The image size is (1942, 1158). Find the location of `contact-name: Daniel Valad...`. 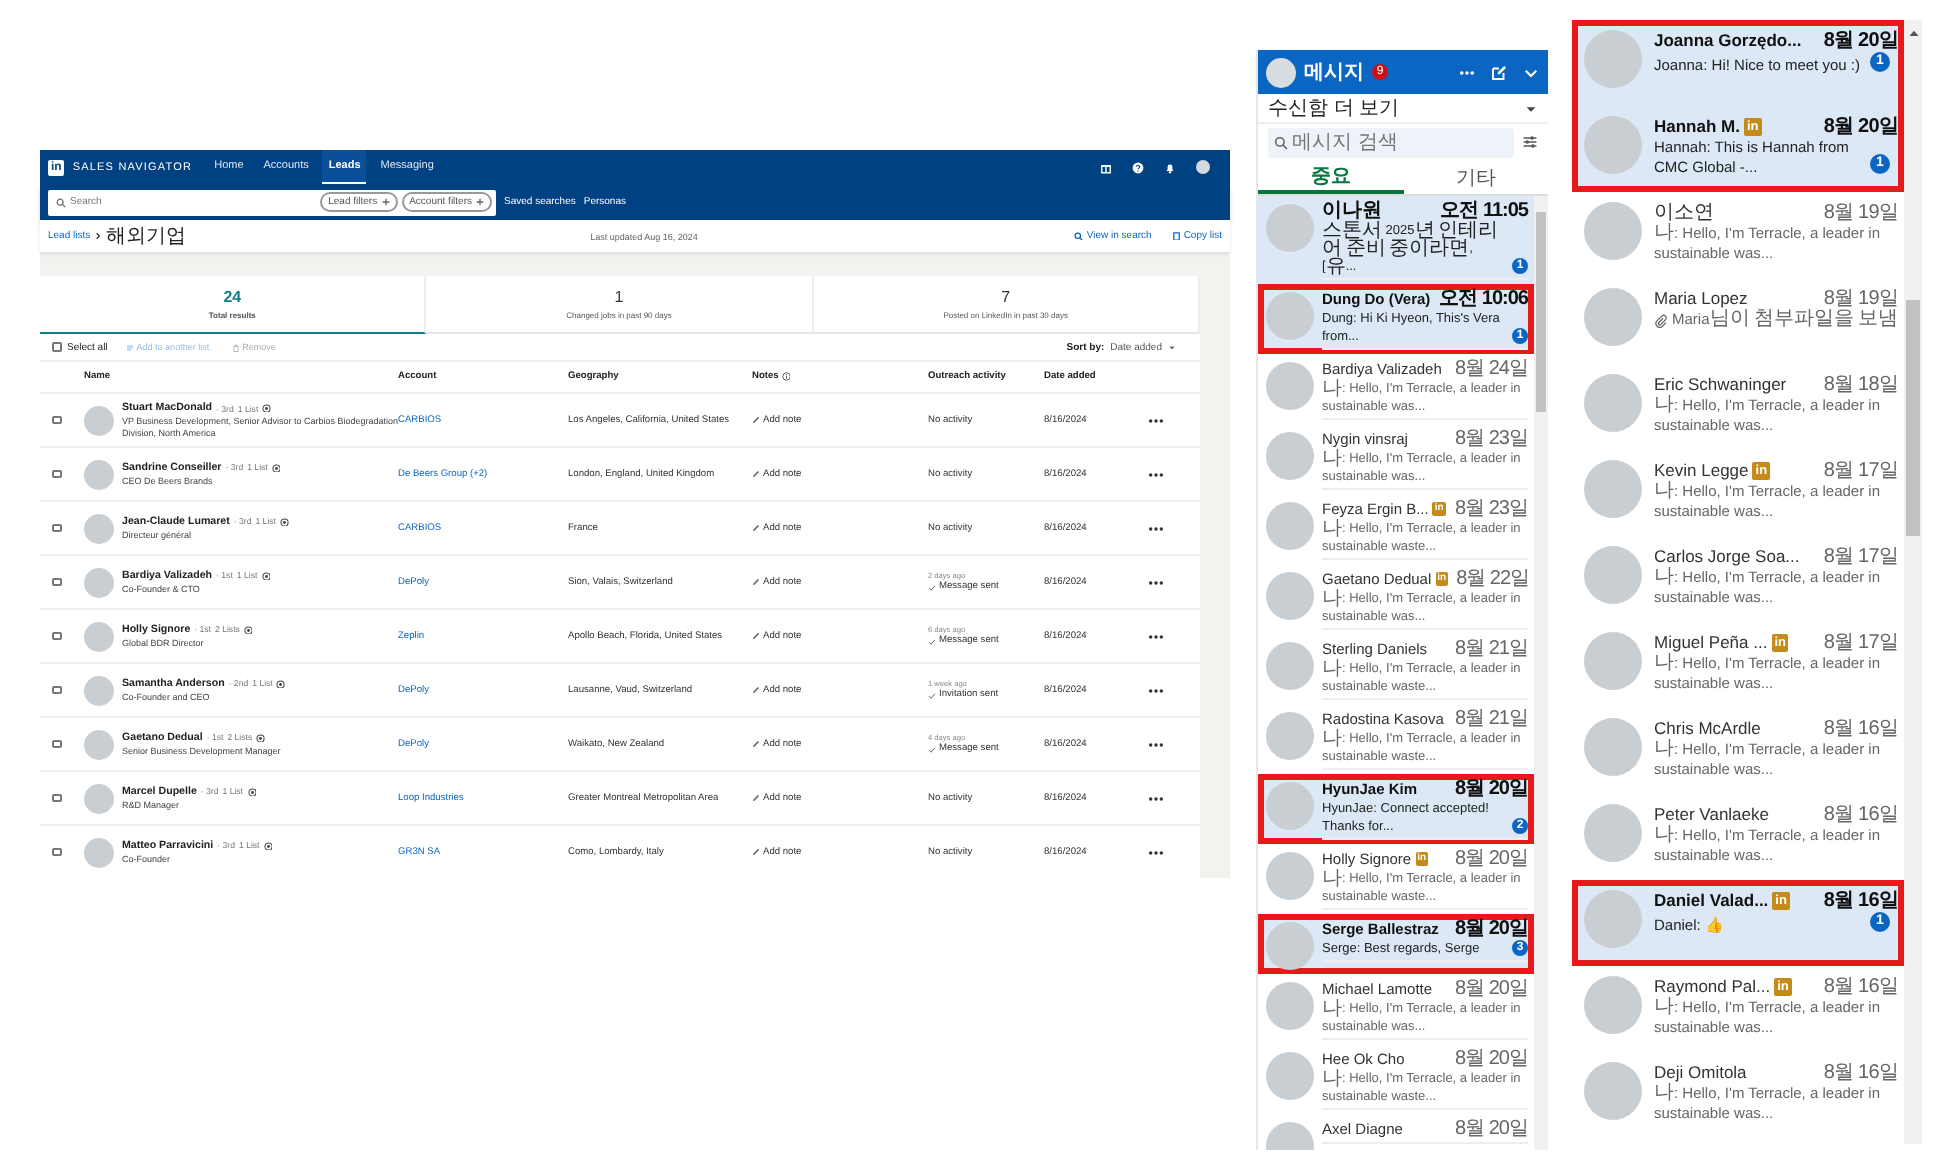

contact-name: Daniel Valad... is located at coordinates (1711, 901).